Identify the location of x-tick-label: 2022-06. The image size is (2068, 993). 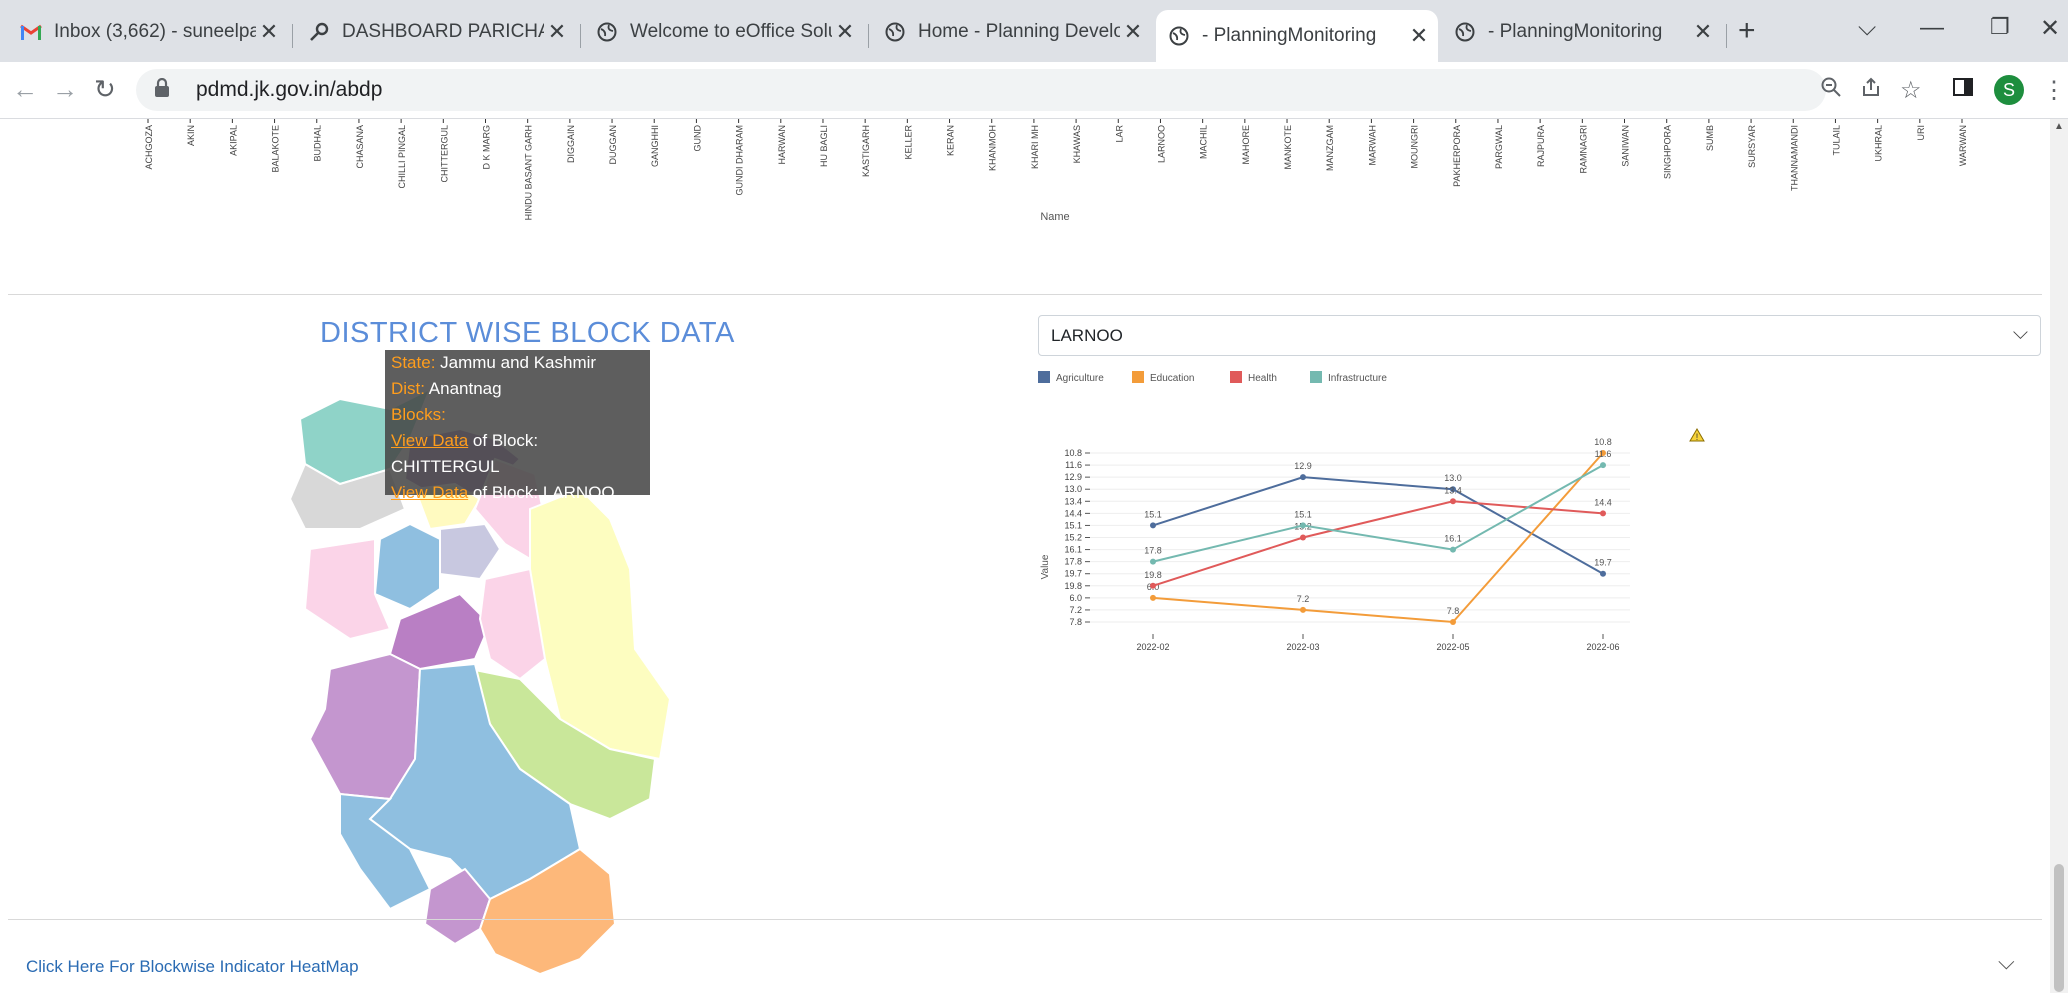
(1602, 647).